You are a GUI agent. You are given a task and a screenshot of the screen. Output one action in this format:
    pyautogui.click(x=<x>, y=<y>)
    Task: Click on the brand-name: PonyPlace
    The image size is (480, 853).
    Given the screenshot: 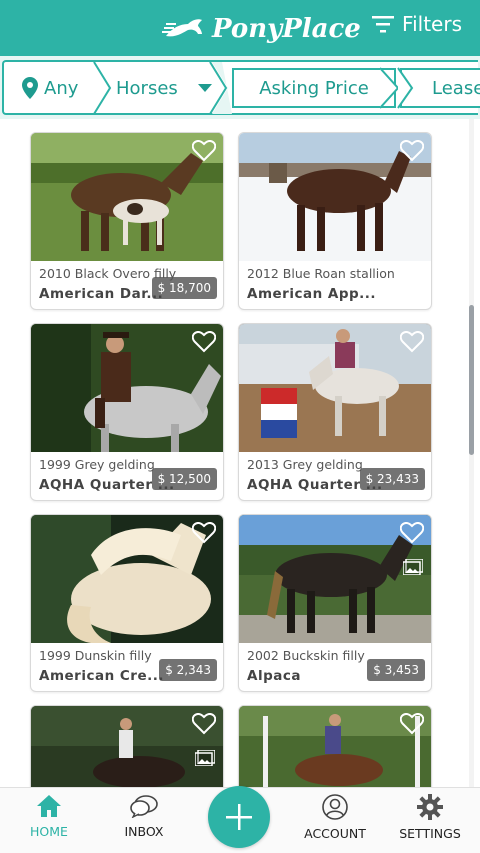 What is the action you would take?
    pyautogui.click(x=286, y=29)
    